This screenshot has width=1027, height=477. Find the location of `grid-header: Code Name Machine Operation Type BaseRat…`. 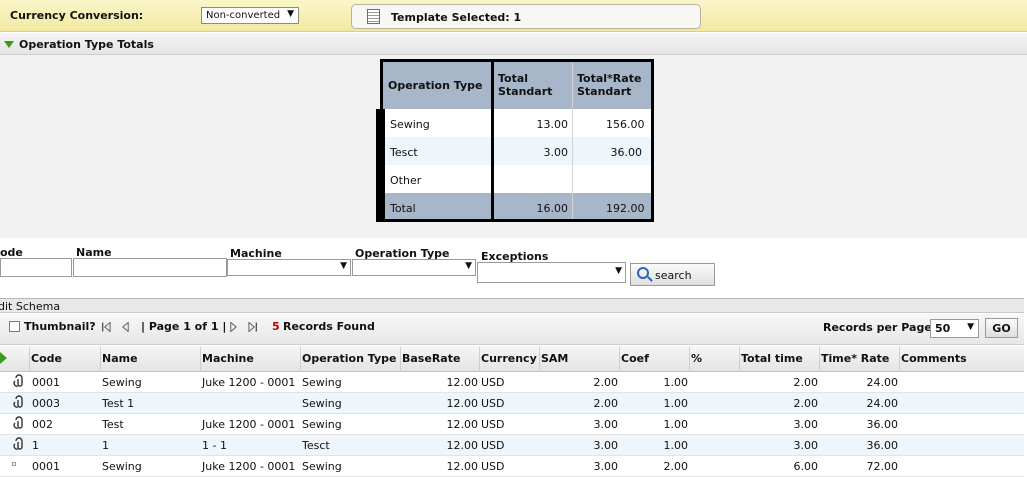

grid-header: Code Name Machine Operation Type BaseRat… is located at coordinates (512, 359).